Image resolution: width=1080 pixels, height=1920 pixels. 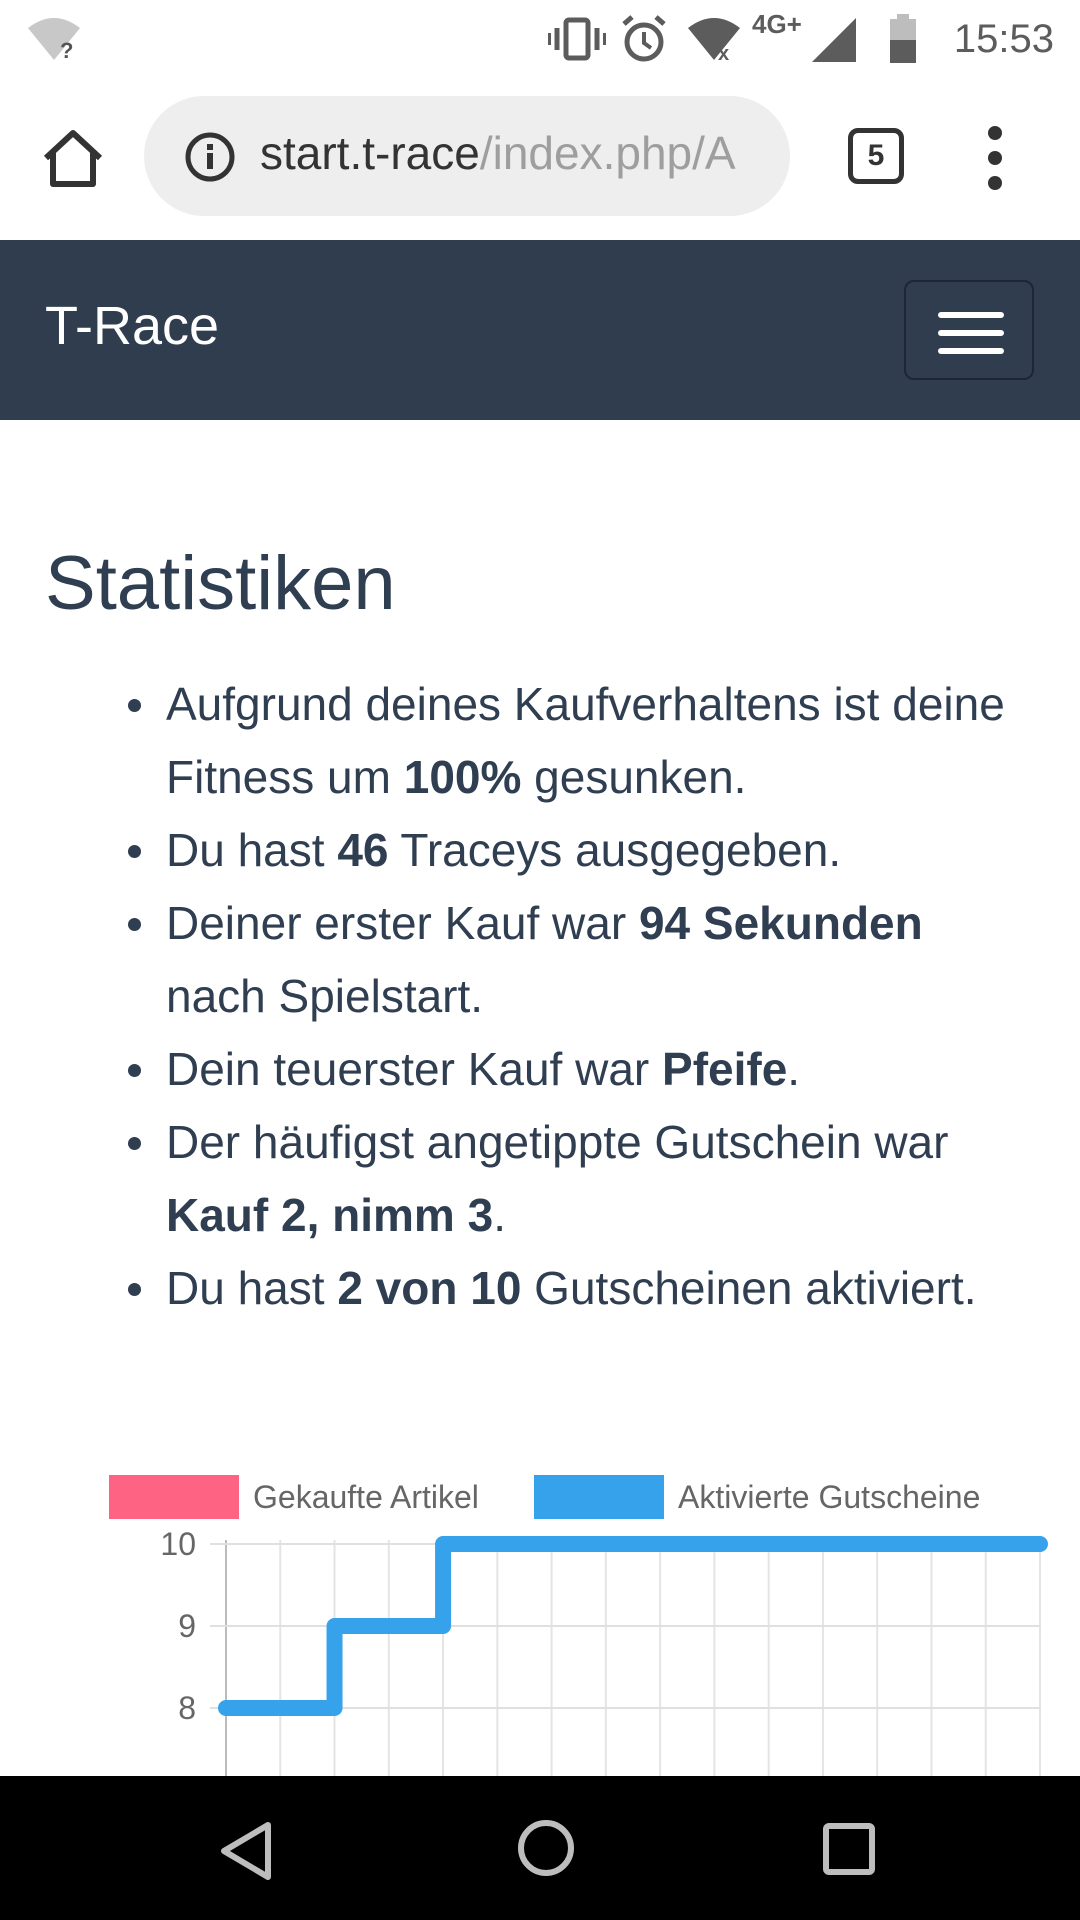 I want to click on home-icon, so click(x=73, y=159).